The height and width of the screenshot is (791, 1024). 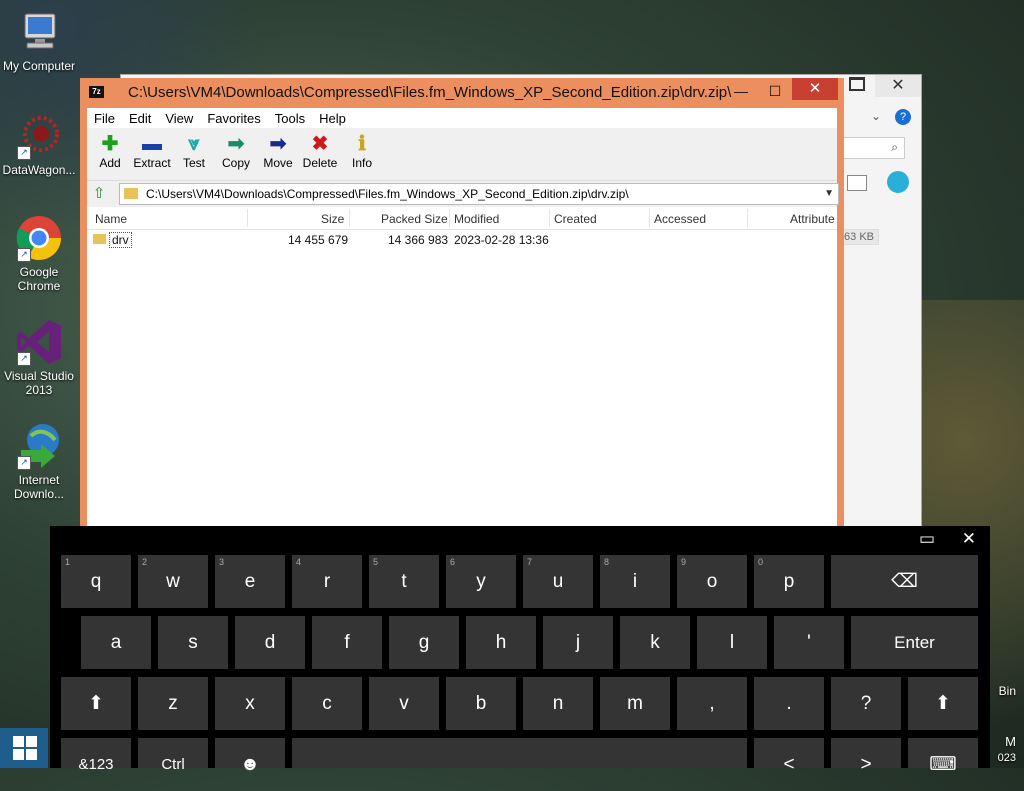 I want to click on key-apostrophe: ', so click(x=809, y=642).